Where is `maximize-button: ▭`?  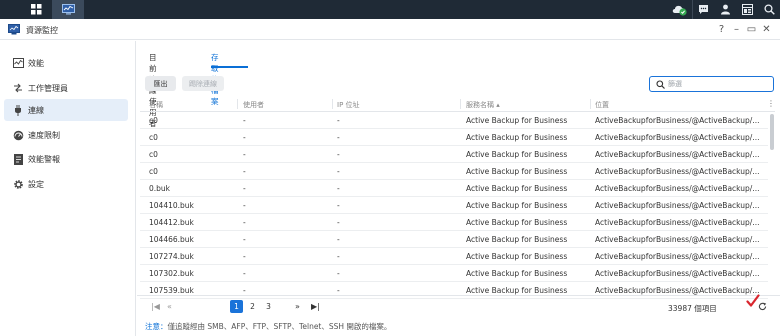
maximize-button: ▭ is located at coordinates (751, 29).